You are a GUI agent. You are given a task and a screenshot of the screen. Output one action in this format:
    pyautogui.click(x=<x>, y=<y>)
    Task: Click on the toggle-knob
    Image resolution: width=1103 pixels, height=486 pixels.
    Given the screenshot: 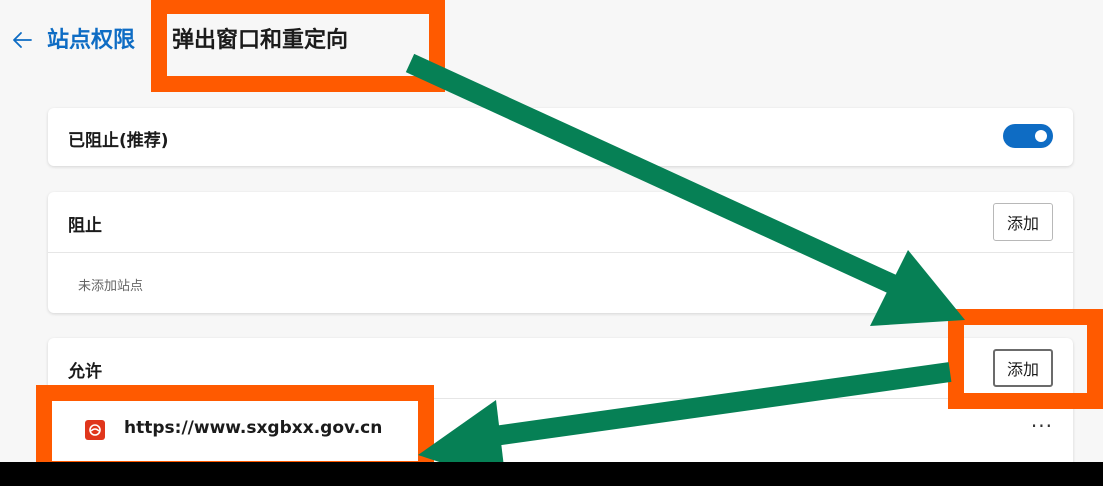 What is the action you would take?
    pyautogui.click(x=1041, y=136)
    